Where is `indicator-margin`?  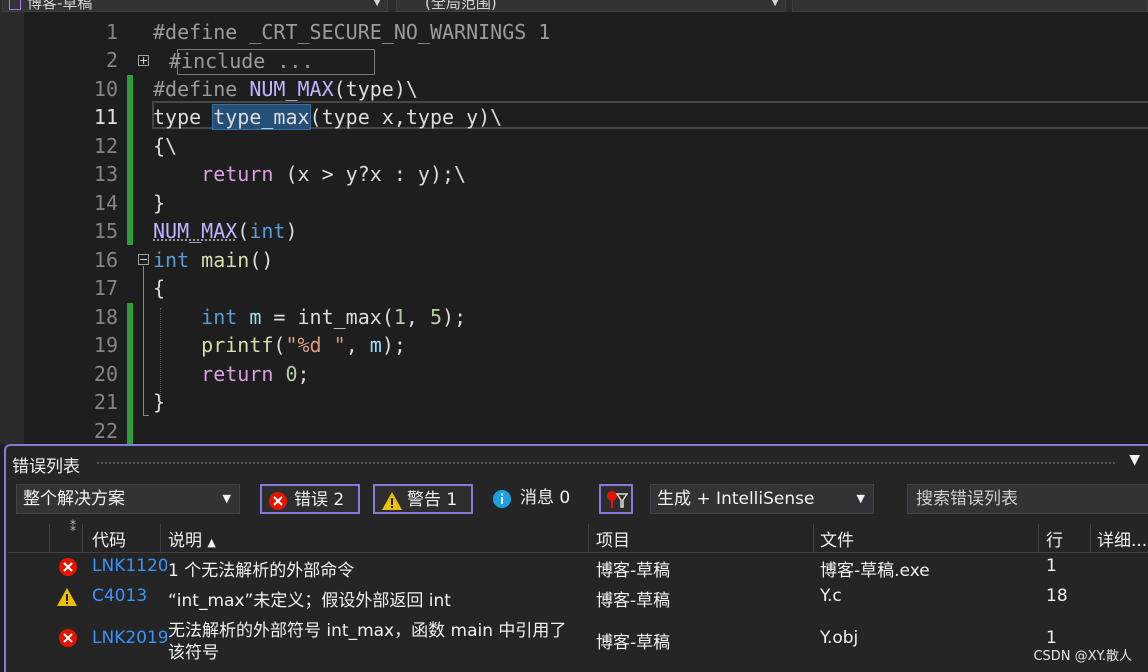 indicator-margin is located at coordinates (12, 228).